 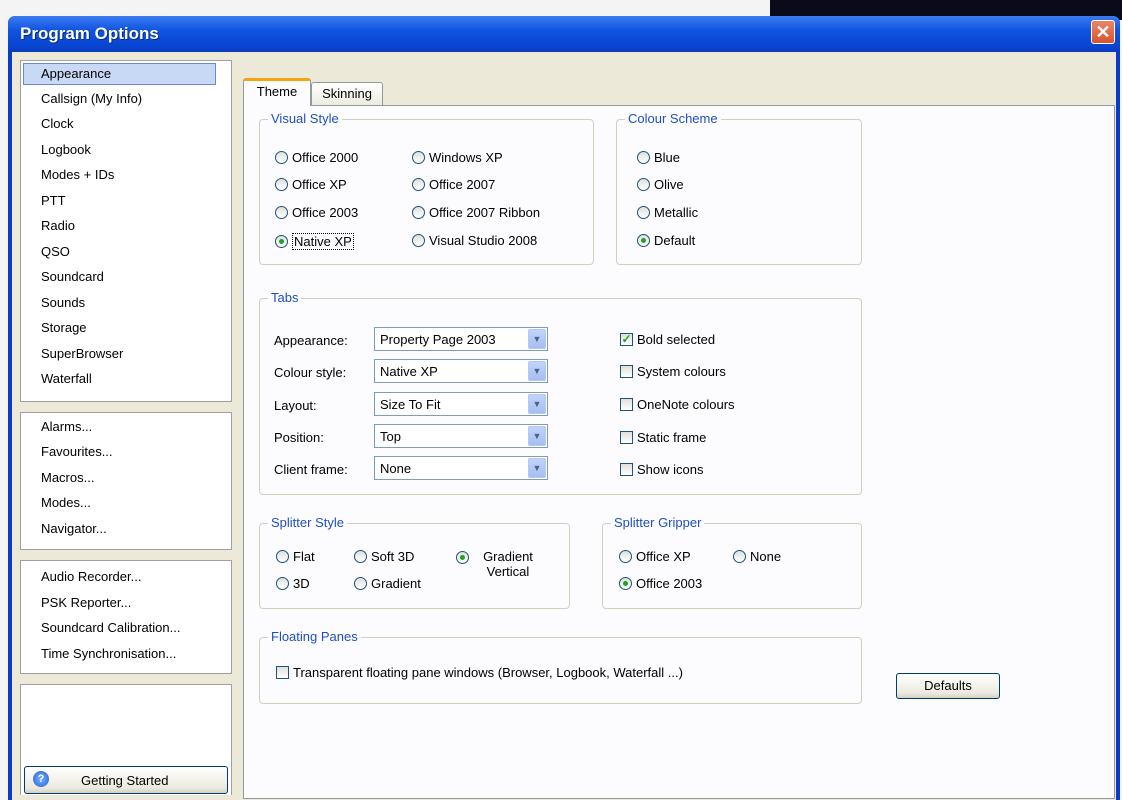 What do you see at coordinates (310, 372) in the screenshot?
I see `colour-style-label: Colour style:` at bounding box center [310, 372].